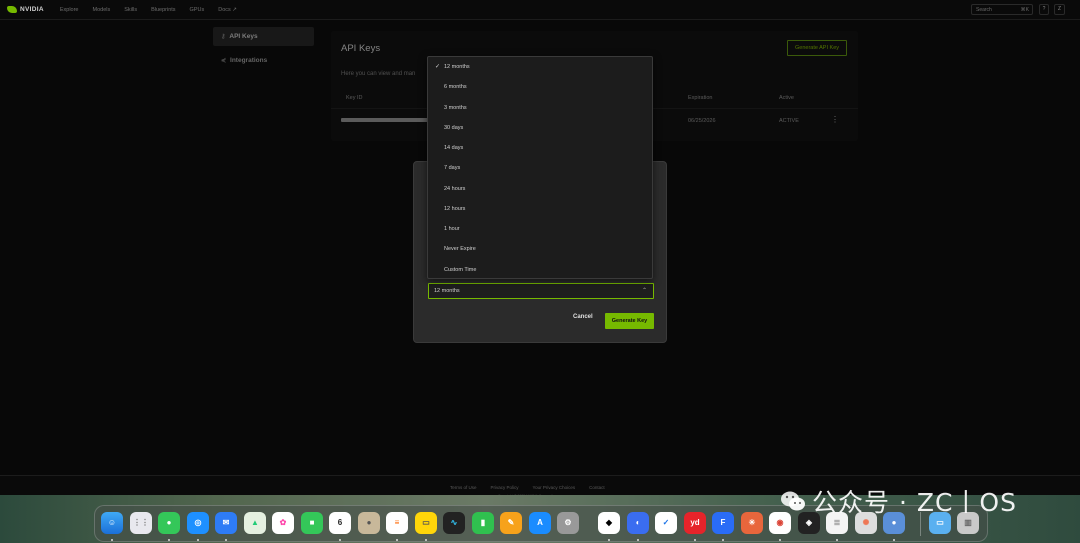 The height and width of the screenshot is (543, 1080). Describe the element at coordinates (540, 108) in the screenshot. I see `option-3-months: 3 months` at that location.